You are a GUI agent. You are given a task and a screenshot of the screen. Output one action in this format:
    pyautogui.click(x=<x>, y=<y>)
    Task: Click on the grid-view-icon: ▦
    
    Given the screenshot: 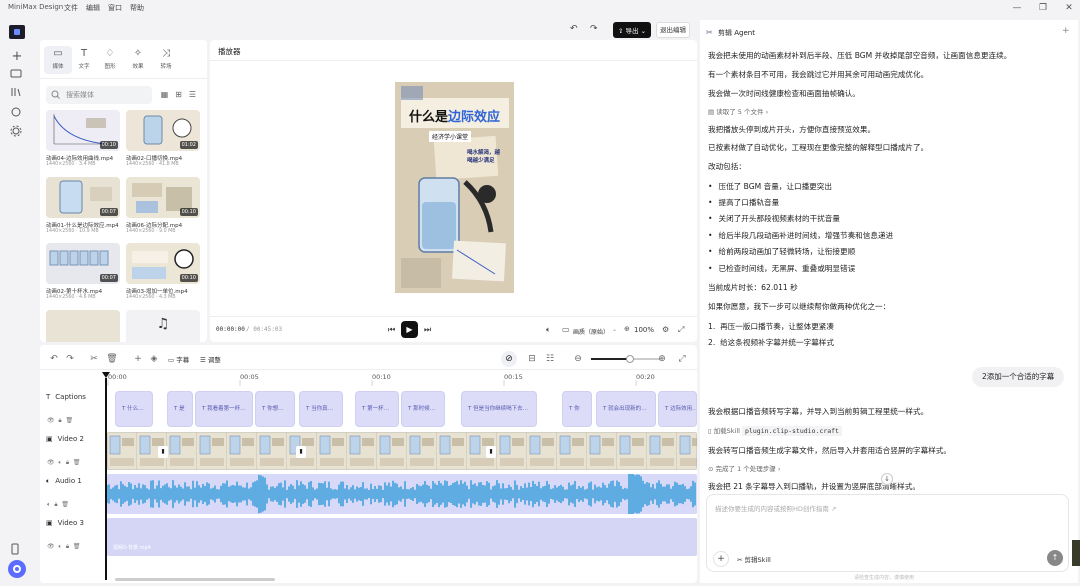 What is the action you would take?
    pyautogui.click(x=164, y=94)
    